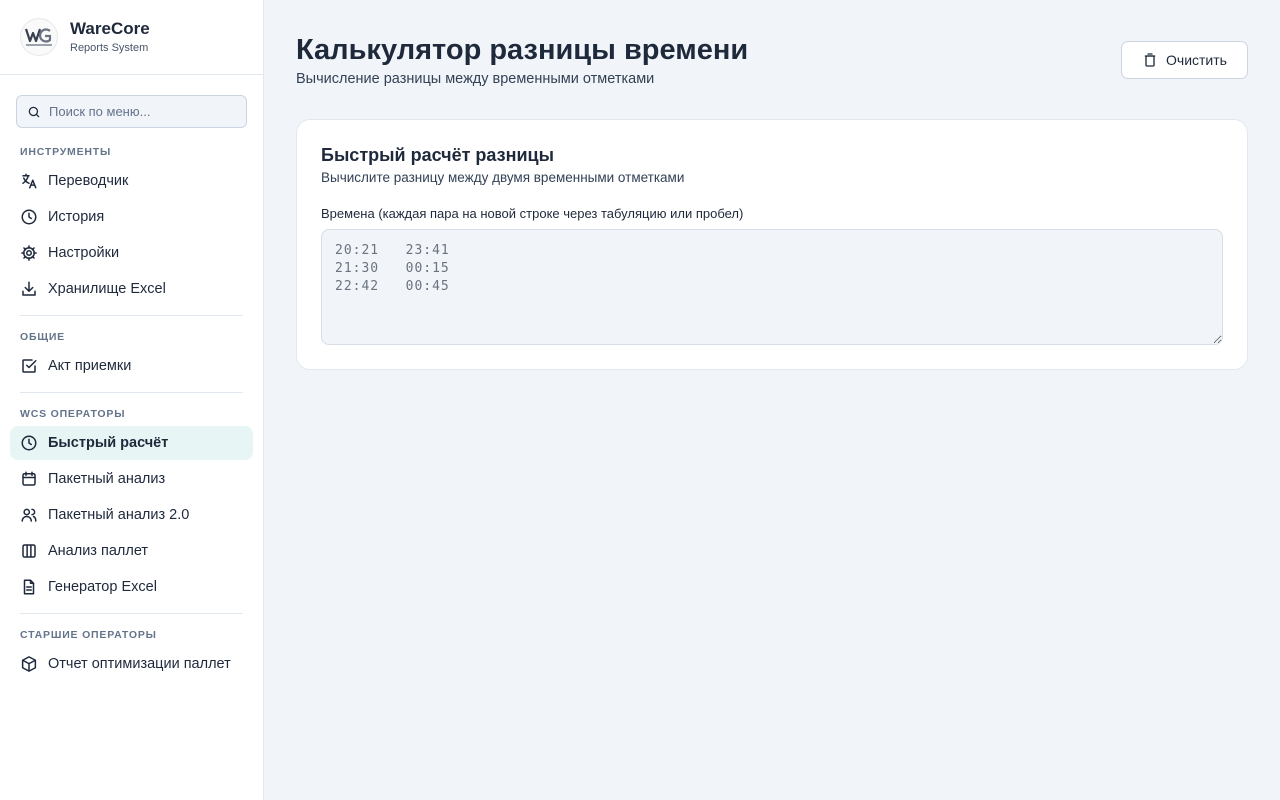 The width and height of the screenshot is (1280, 800). What do you see at coordinates (139, 664) in the screenshot?
I see `sidebar-item-label: Отчет оптимизации паллет` at bounding box center [139, 664].